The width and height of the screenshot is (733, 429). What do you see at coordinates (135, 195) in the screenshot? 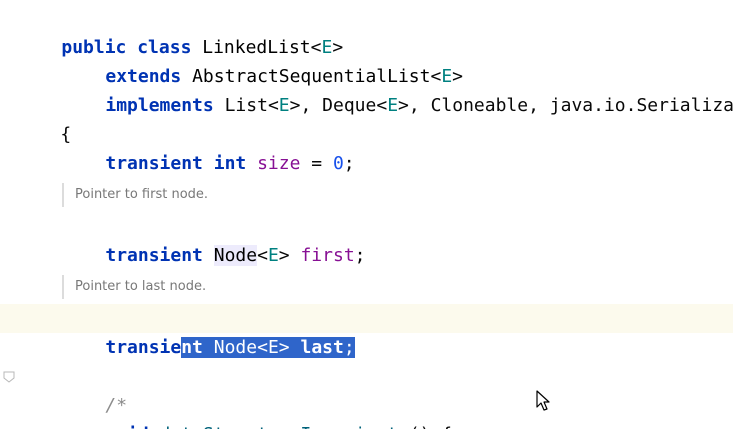
I see `doc-comment-first: Pointer to first node.` at bounding box center [135, 195].